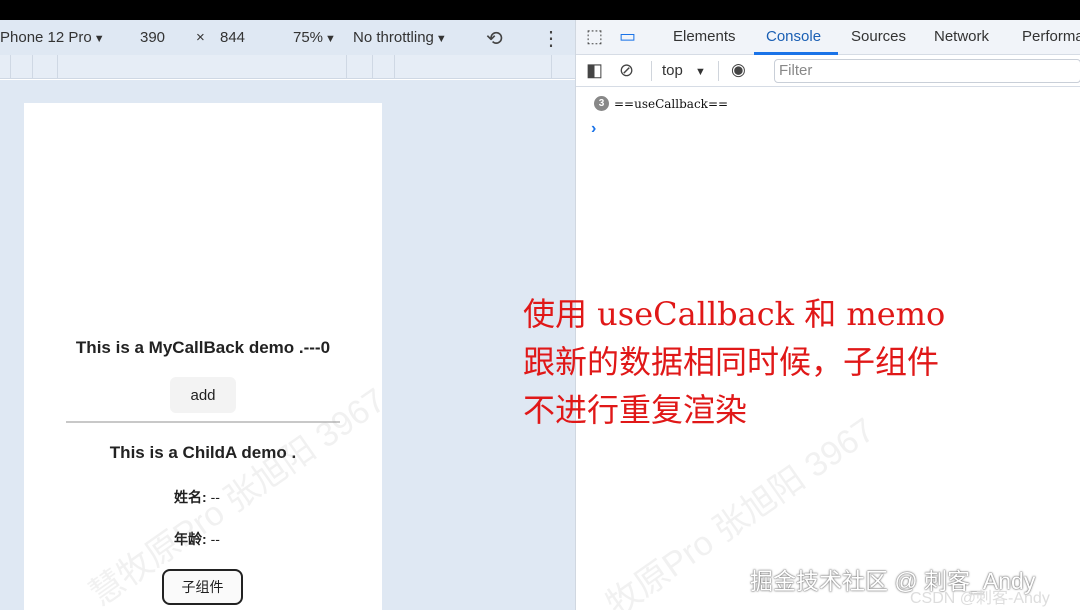 The width and height of the screenshot is (1080, 610). What do you see at coordinates (671, 103) in the screenshot?
I see `log-message: ==useCallback==` at bounding box center [671, 103].